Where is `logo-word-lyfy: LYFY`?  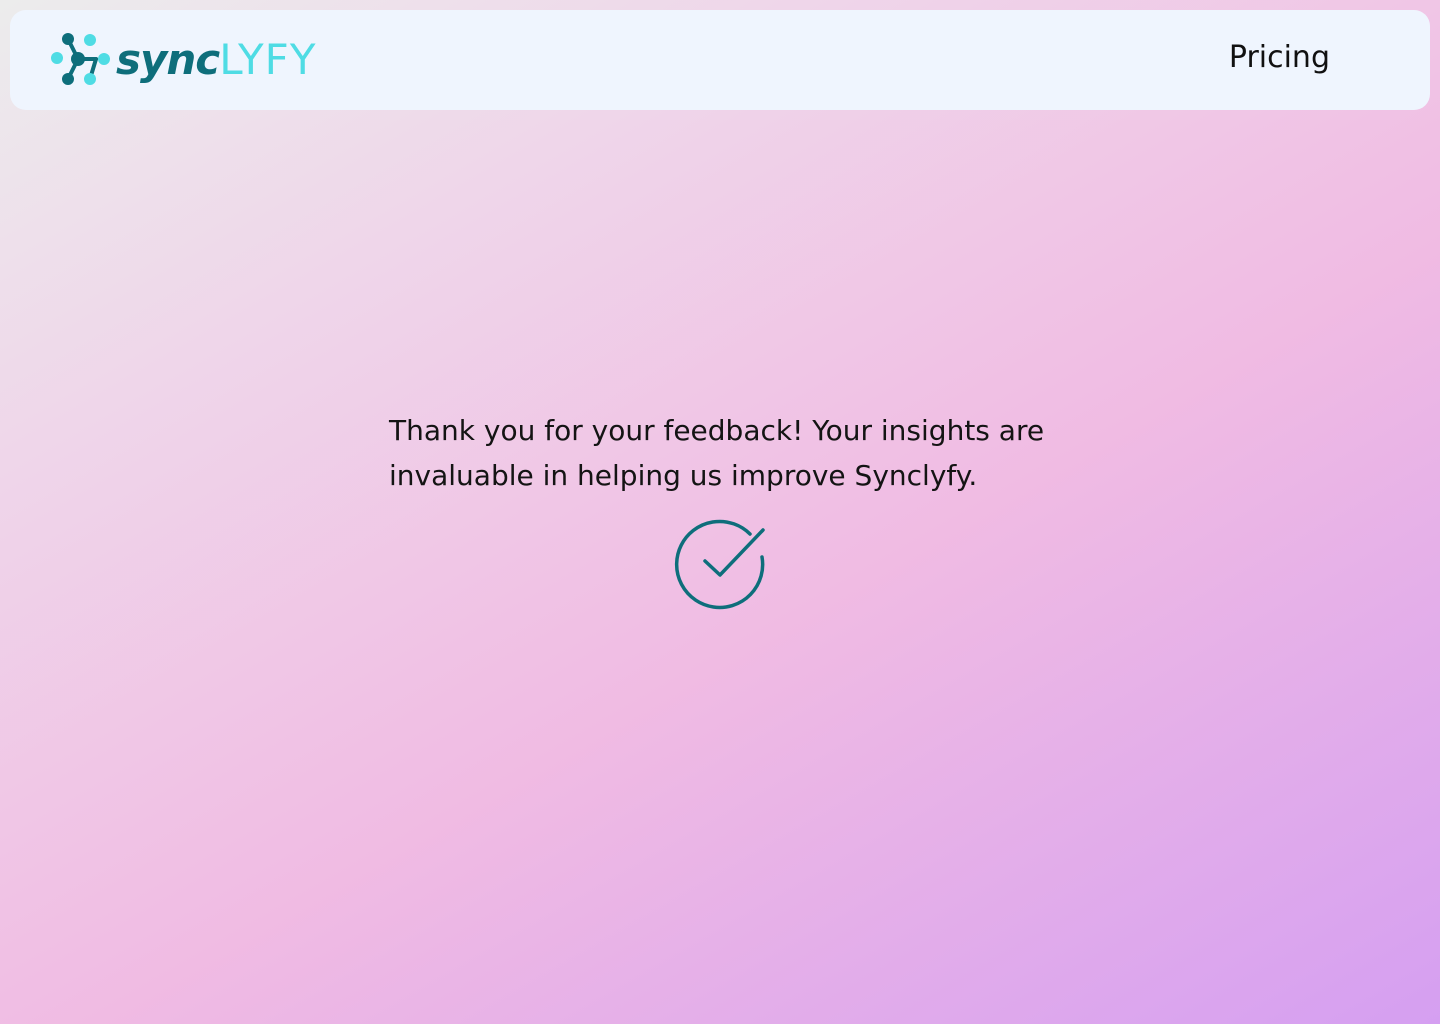 logo-word-lyfy: LYFY is located at coordinates (268, 59).